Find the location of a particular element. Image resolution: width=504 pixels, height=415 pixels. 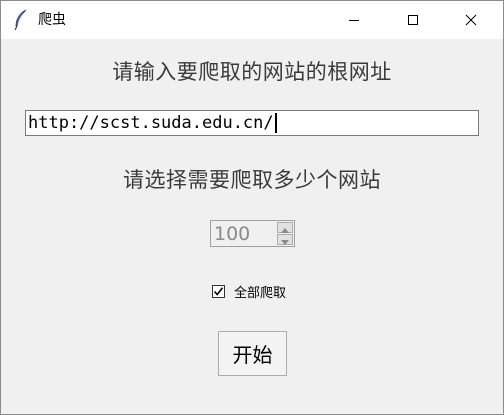

url-input-value: http://scst.suda.edu.cn/ is located at coordinates (151, 123).